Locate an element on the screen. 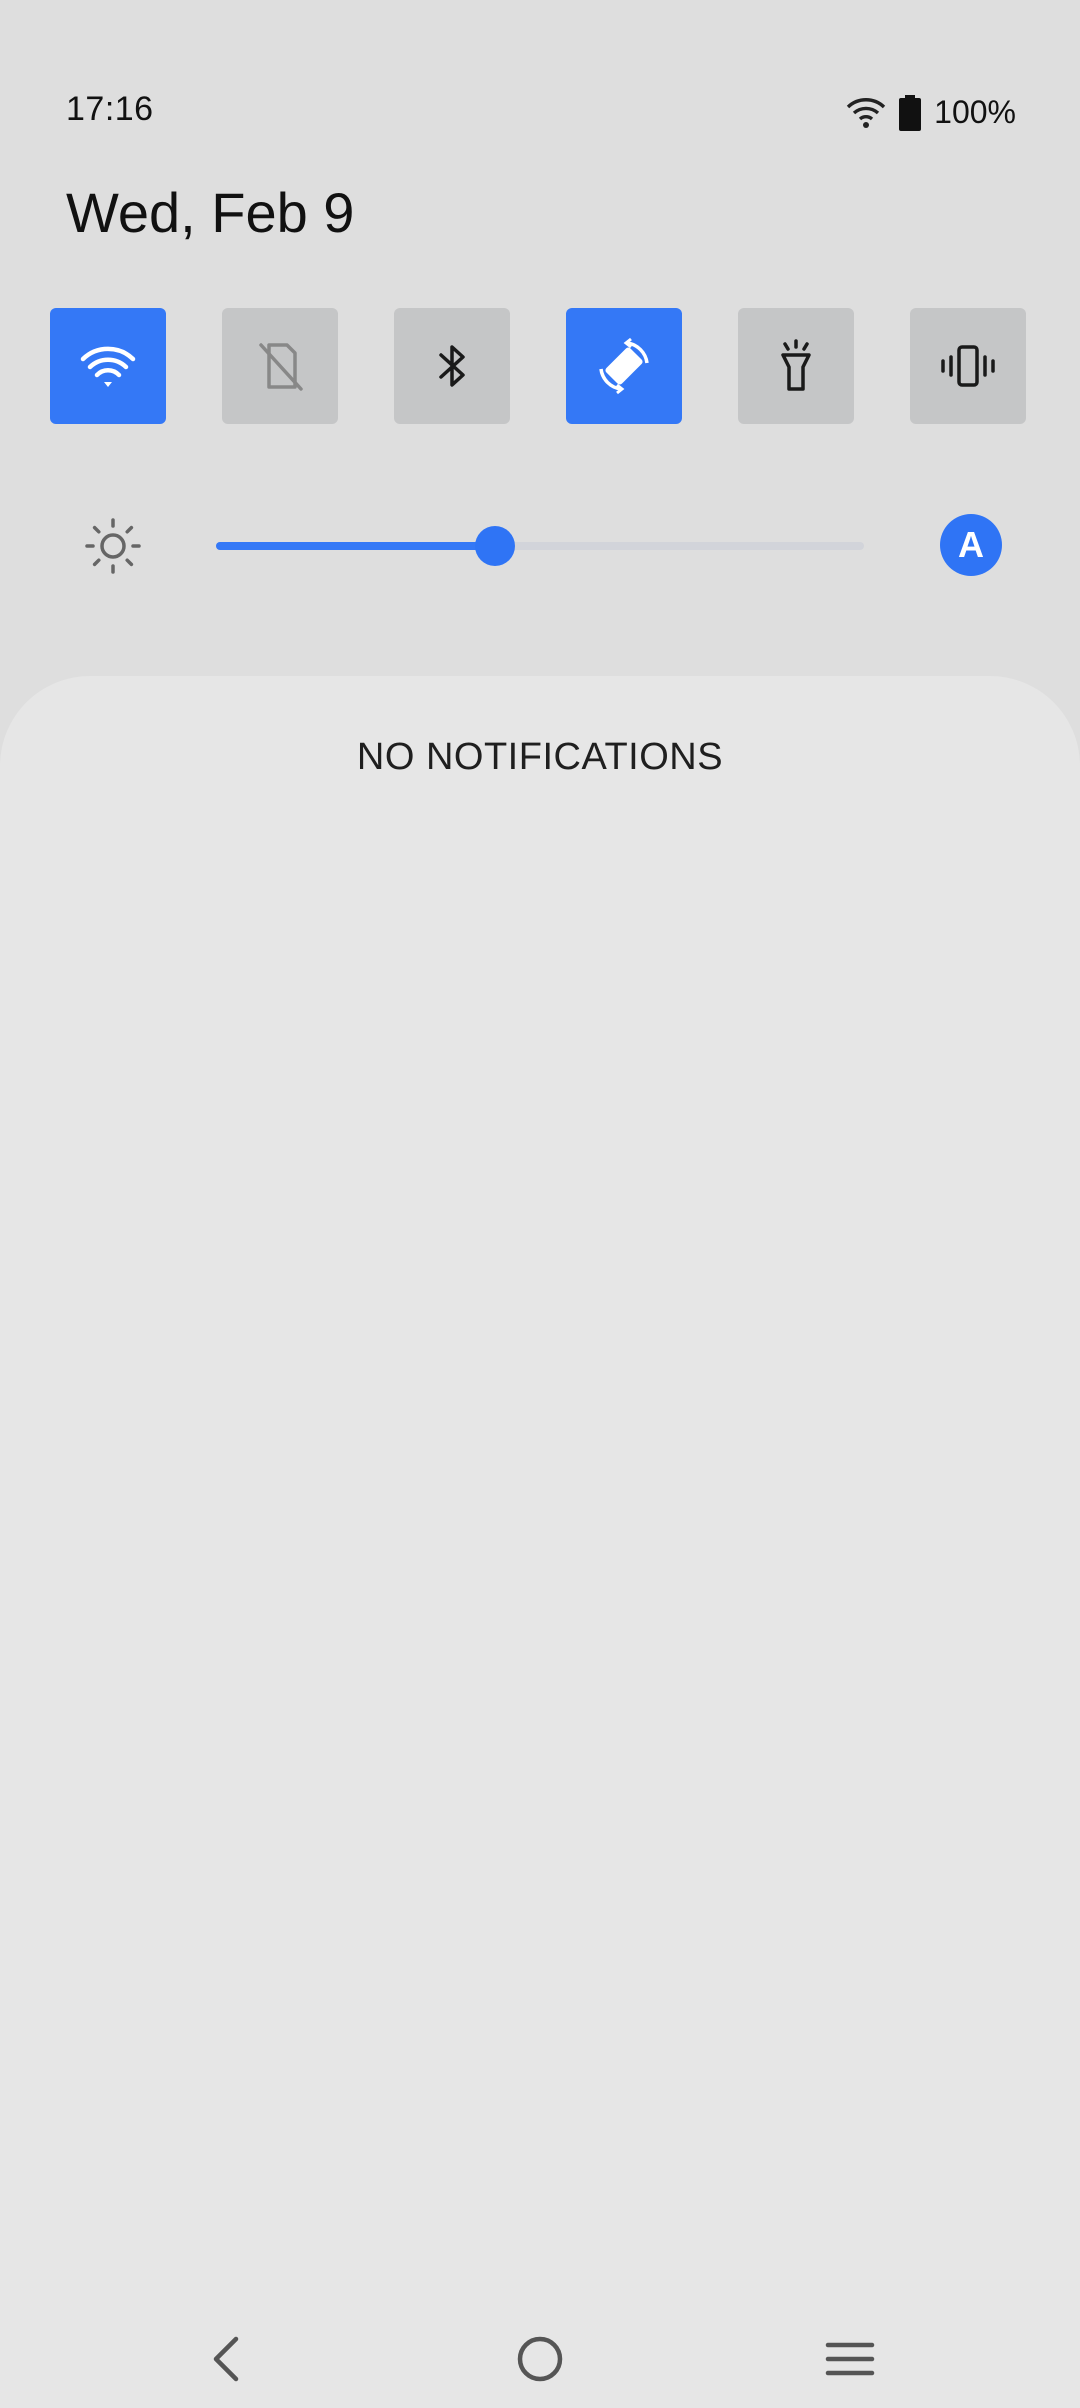 This screenshot has width=1080, height=2408. tile-mobile-data is located at coordinates (280, 366).